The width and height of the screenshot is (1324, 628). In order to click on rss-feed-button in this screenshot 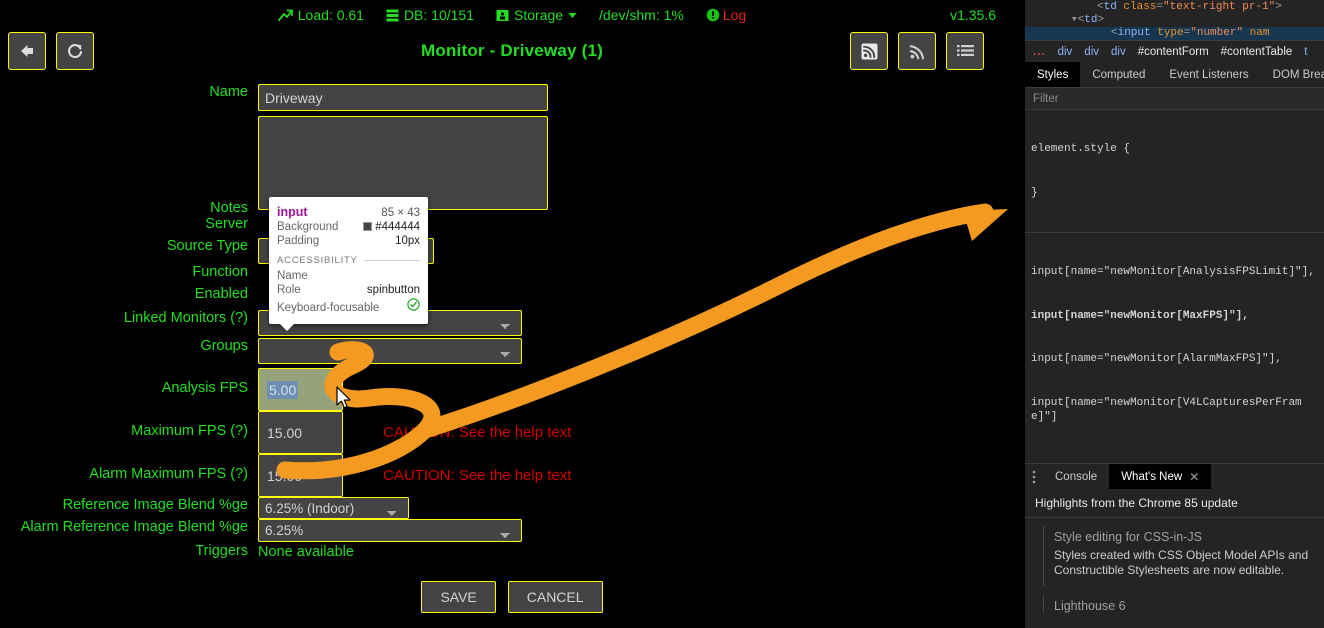, I will do `click(869, 51)`.